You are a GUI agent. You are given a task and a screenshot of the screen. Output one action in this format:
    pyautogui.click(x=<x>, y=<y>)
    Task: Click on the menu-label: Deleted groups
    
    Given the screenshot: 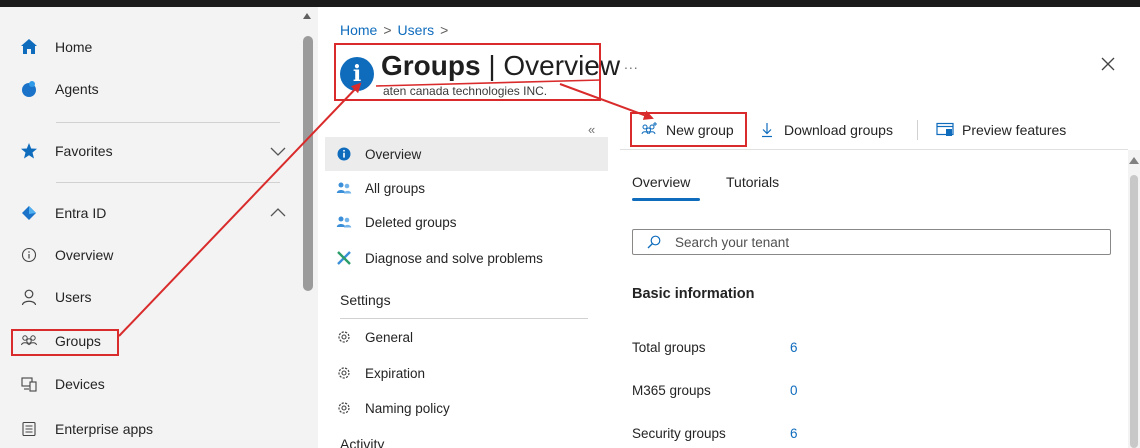 What is the action you would take?
    pyautogui.click(x=411, y=222)
    